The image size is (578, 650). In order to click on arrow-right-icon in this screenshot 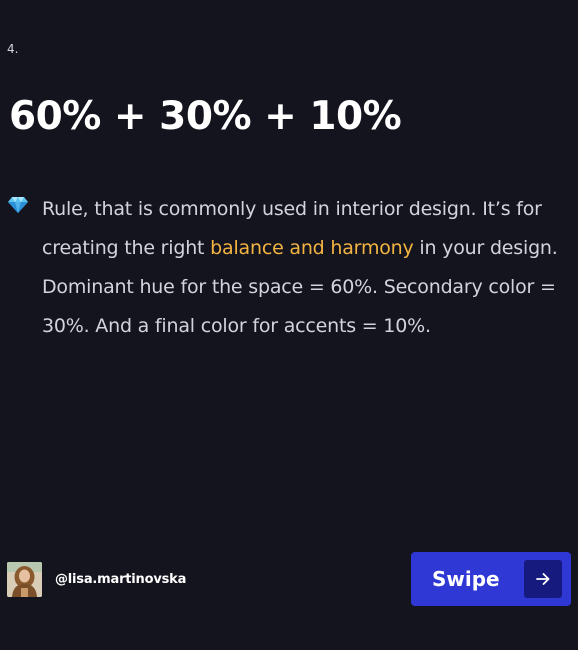, I will do `click(543, 579)`.